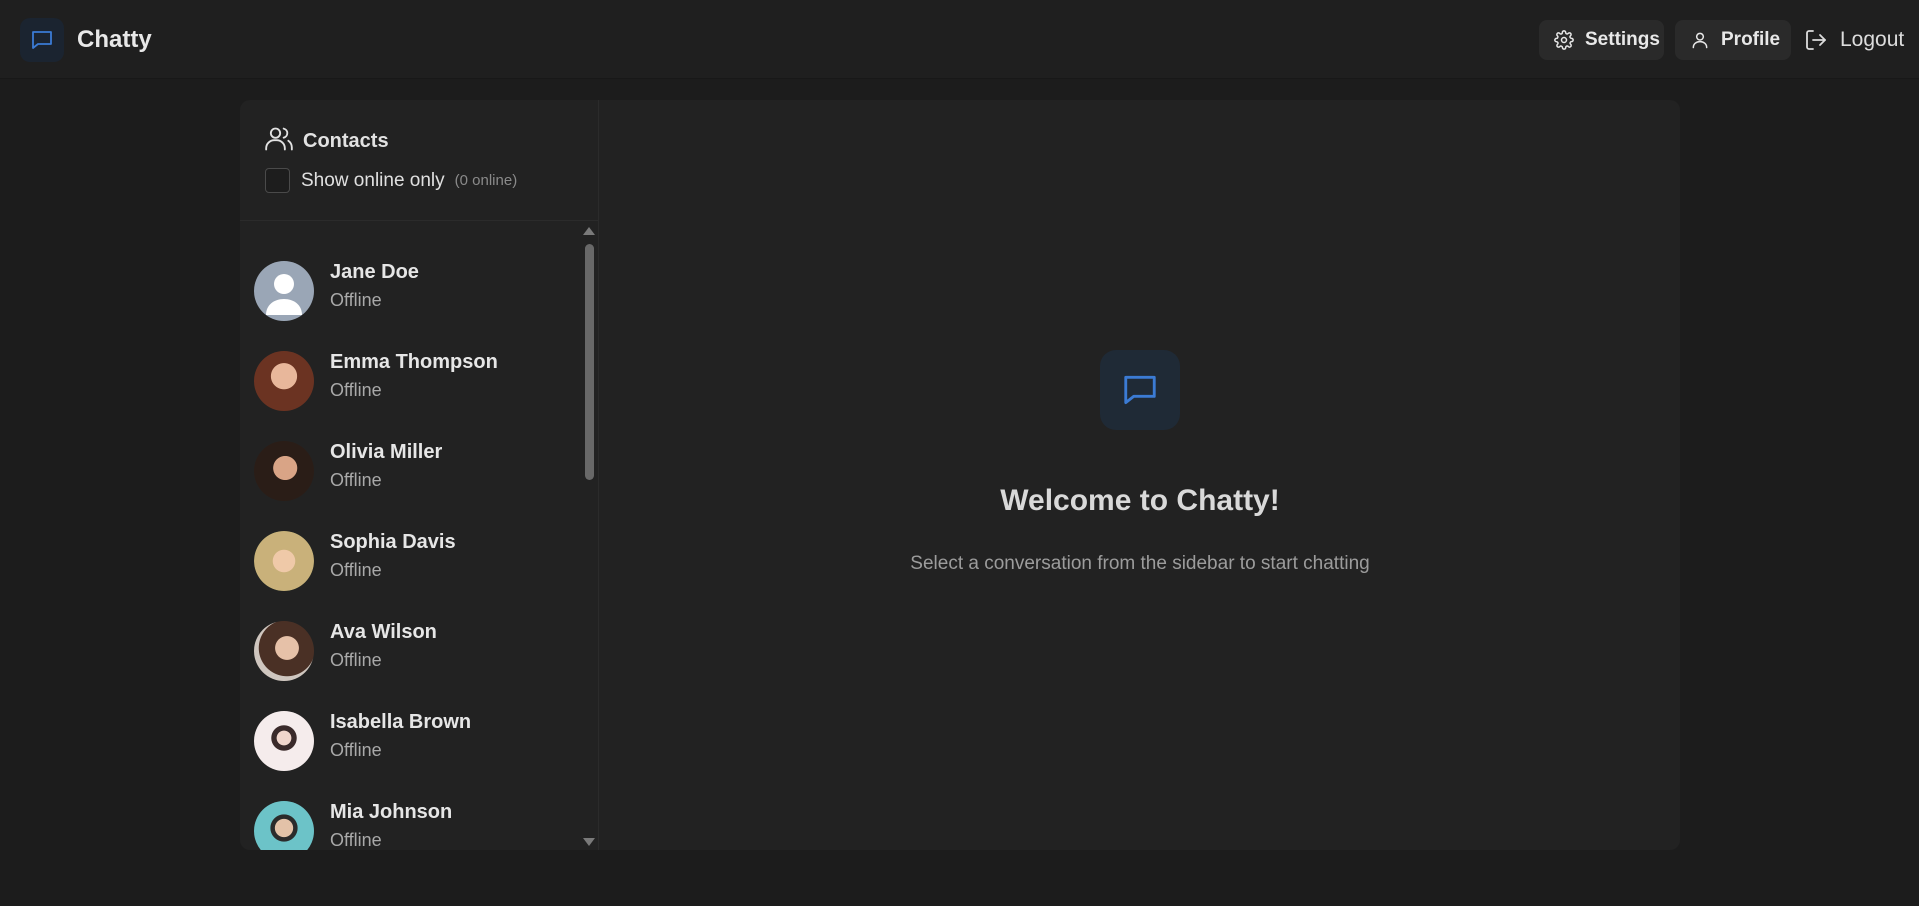 Image resolution: width=1919 pixels, height=906 pixels. Describe the element at coordinates (1700, 40) in the screenshot. I see `user-icon` at that location.